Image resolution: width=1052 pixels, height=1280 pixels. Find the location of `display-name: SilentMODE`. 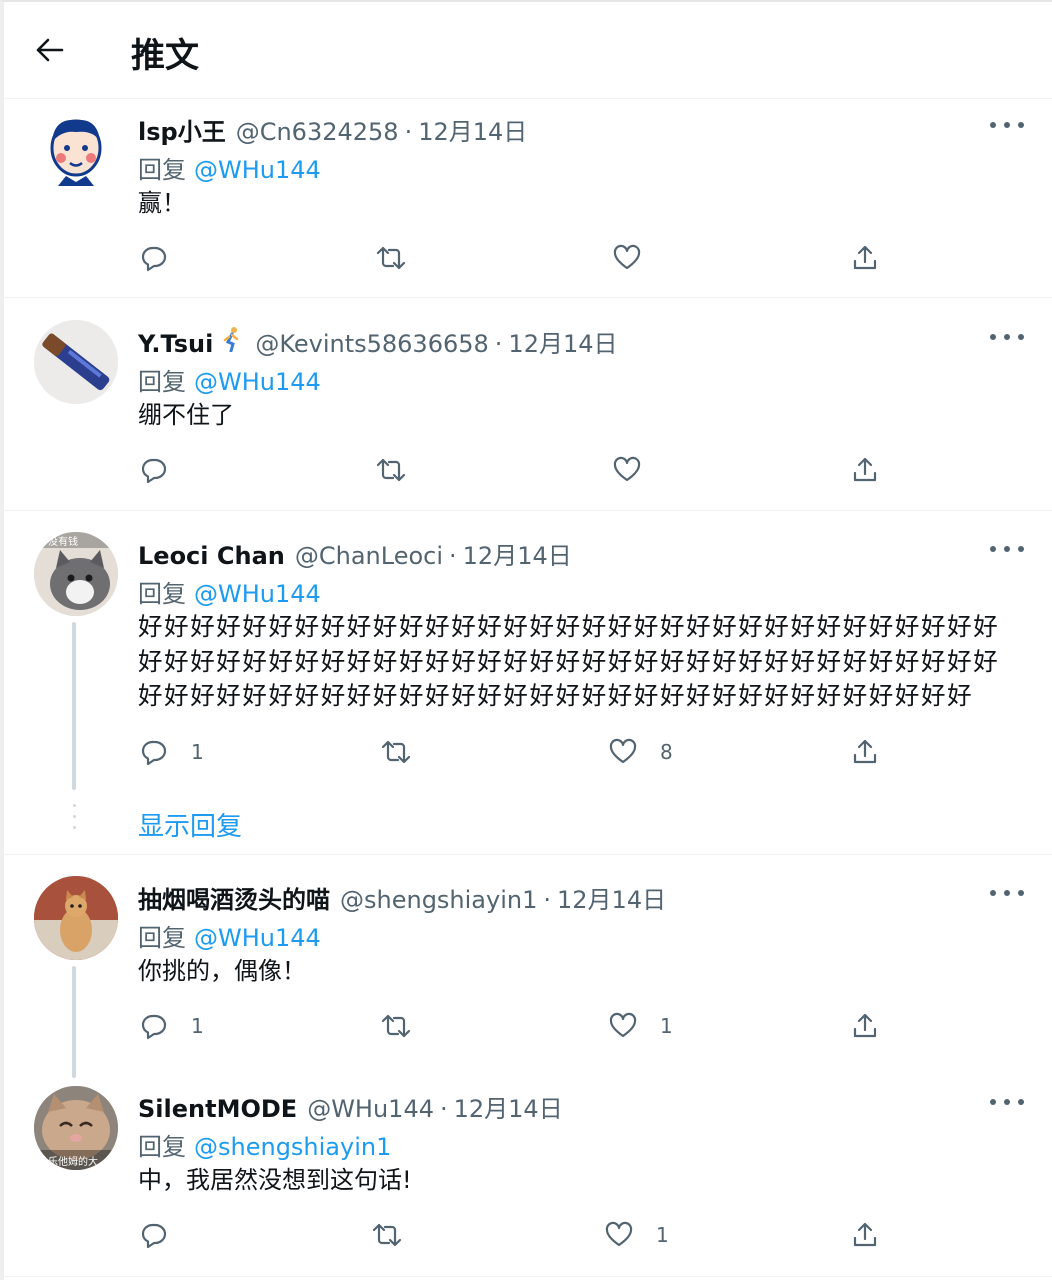

display-name: SilentMODE is located at coordinates (217, 1109).